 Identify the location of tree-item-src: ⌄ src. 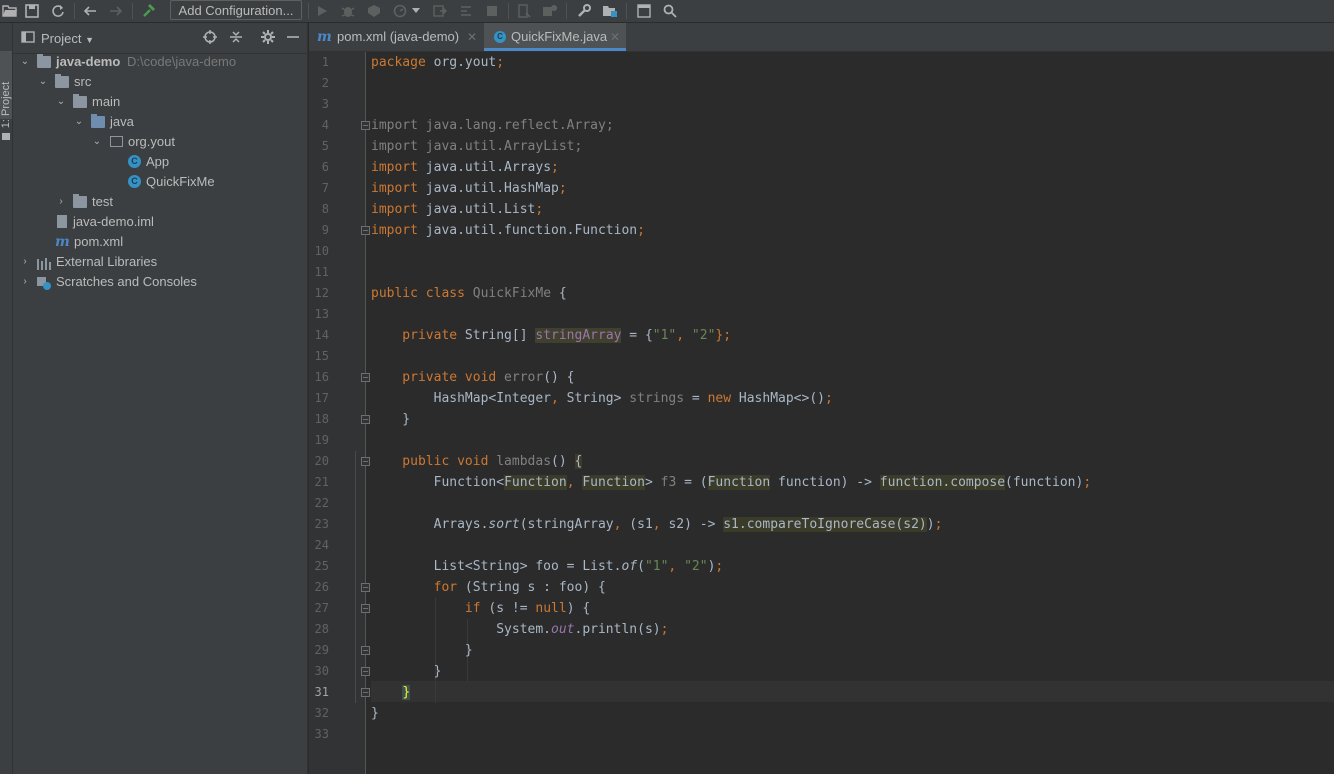
(160, 82).